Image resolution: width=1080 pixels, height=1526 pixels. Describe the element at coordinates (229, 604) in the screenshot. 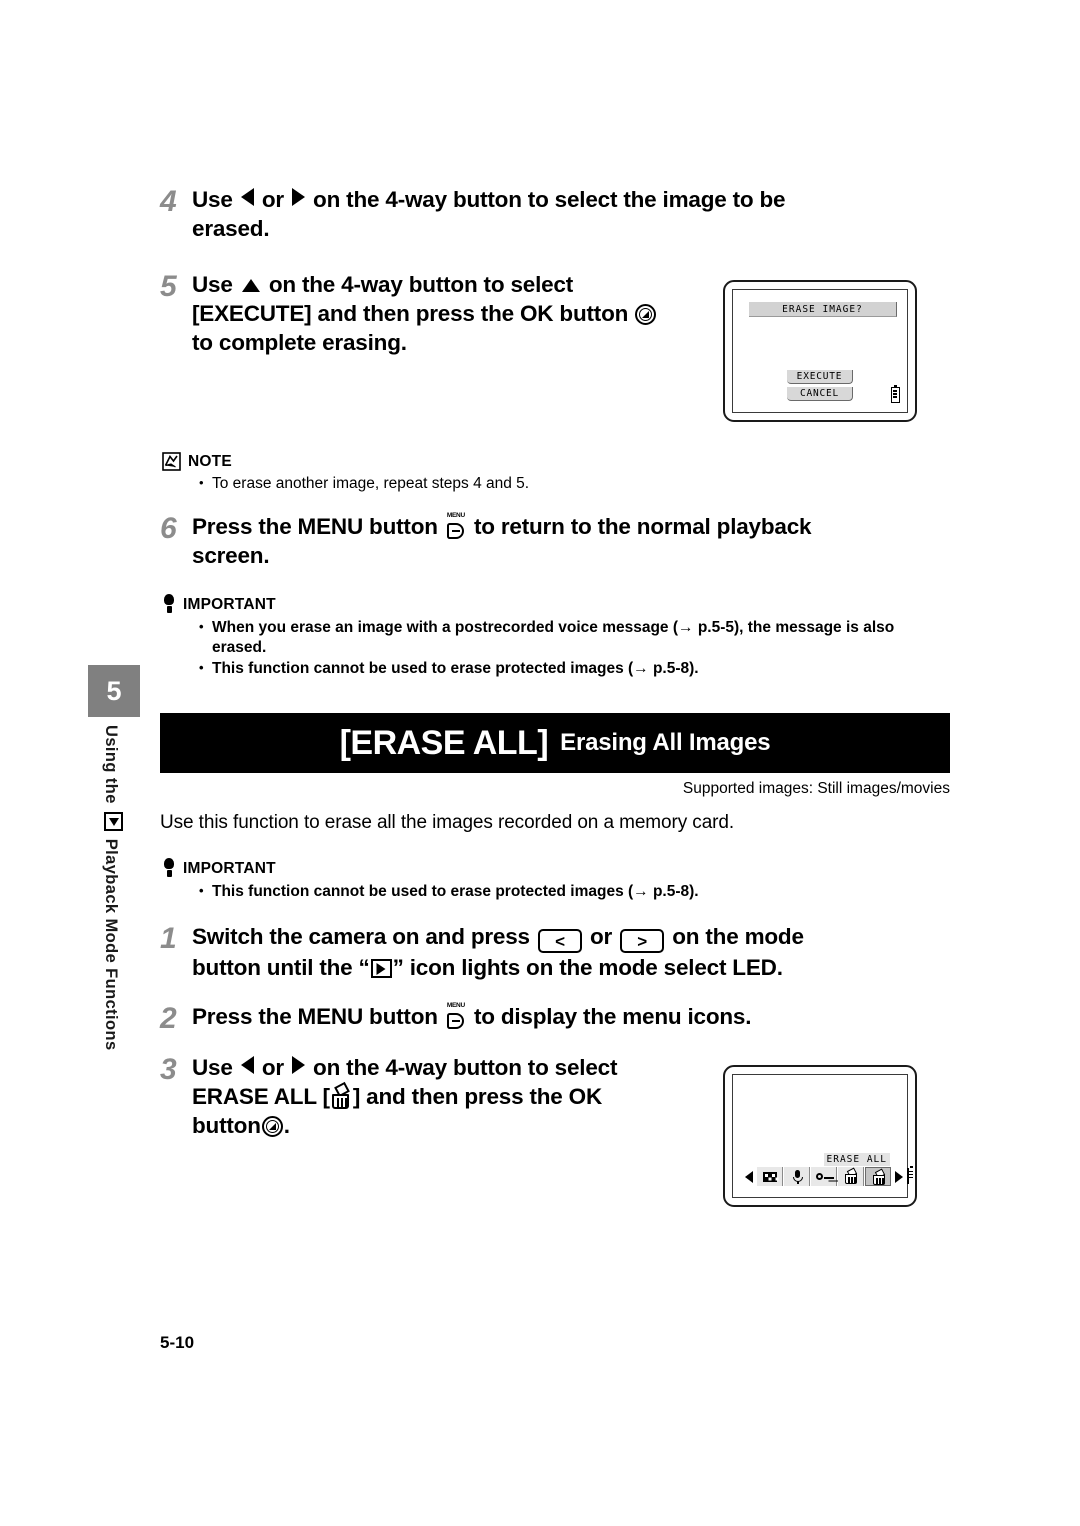

I see `important-1-heading: IMPORTANT` at that location.